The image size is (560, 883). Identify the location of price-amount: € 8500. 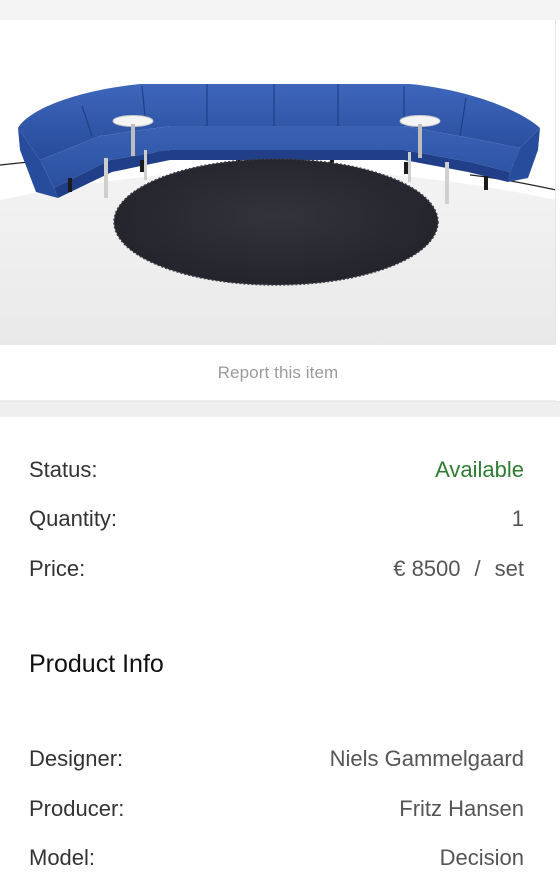
(427, 568).